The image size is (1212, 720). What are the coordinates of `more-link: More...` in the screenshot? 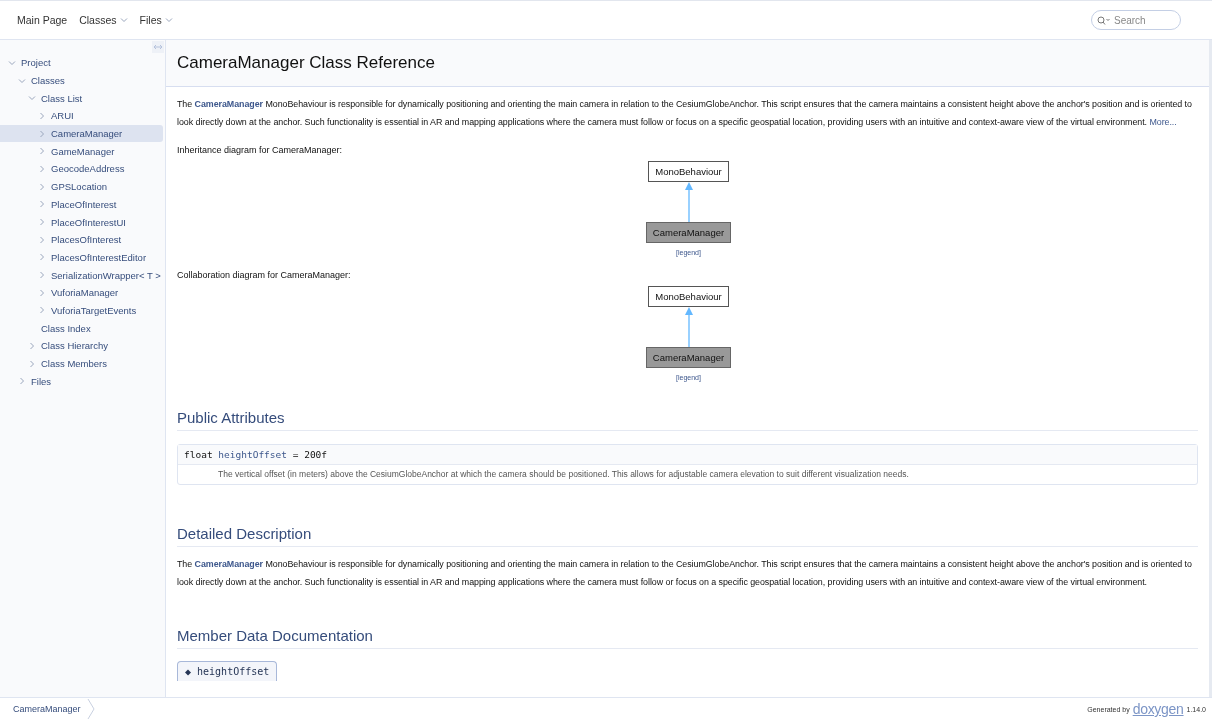 It's located at (1163, 122).